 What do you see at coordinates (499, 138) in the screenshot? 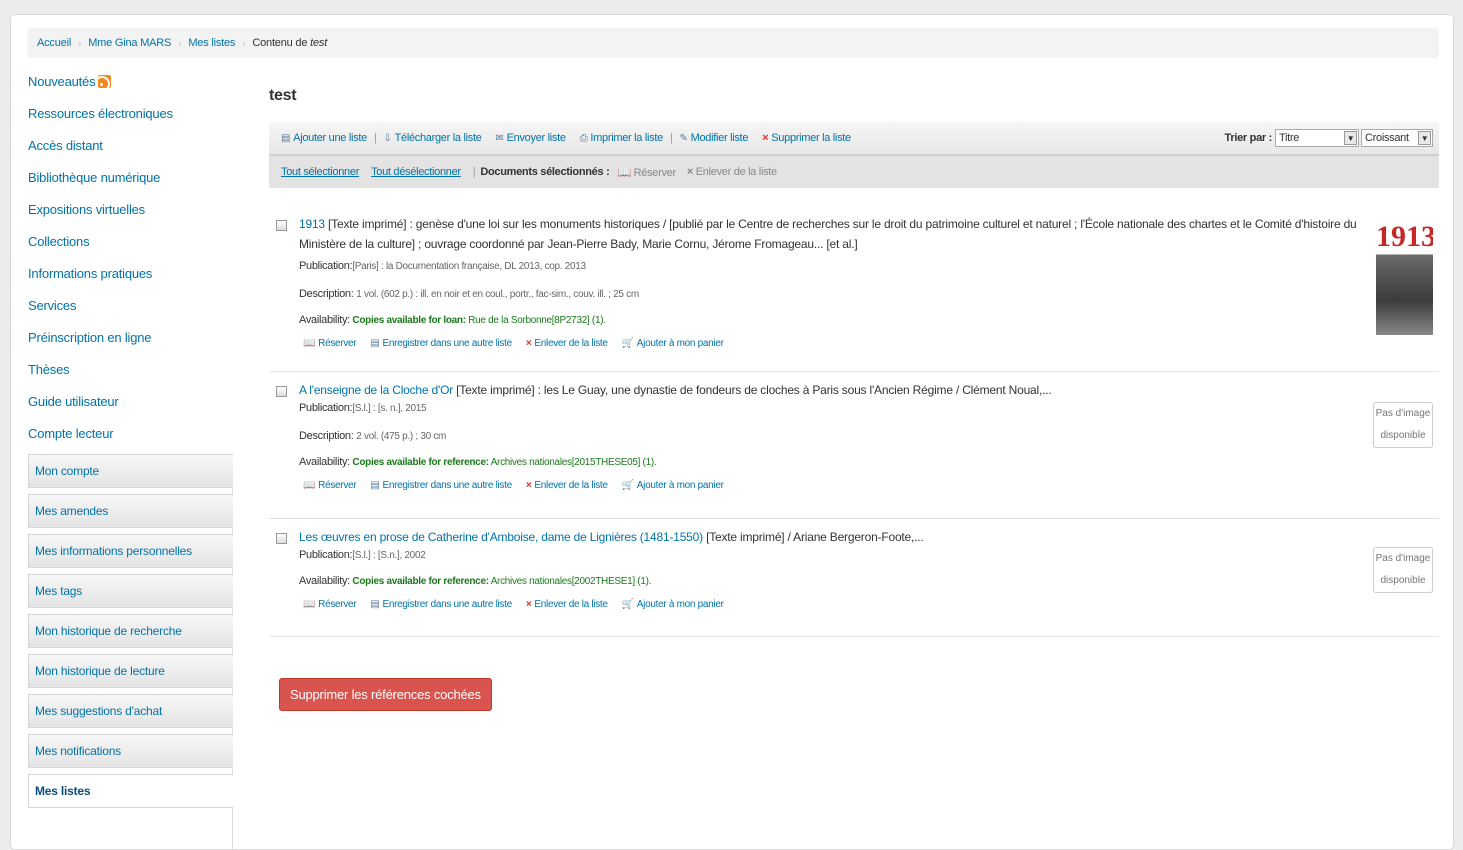
I see `envelope-icon: ✉` at bounding box center [499, 138].